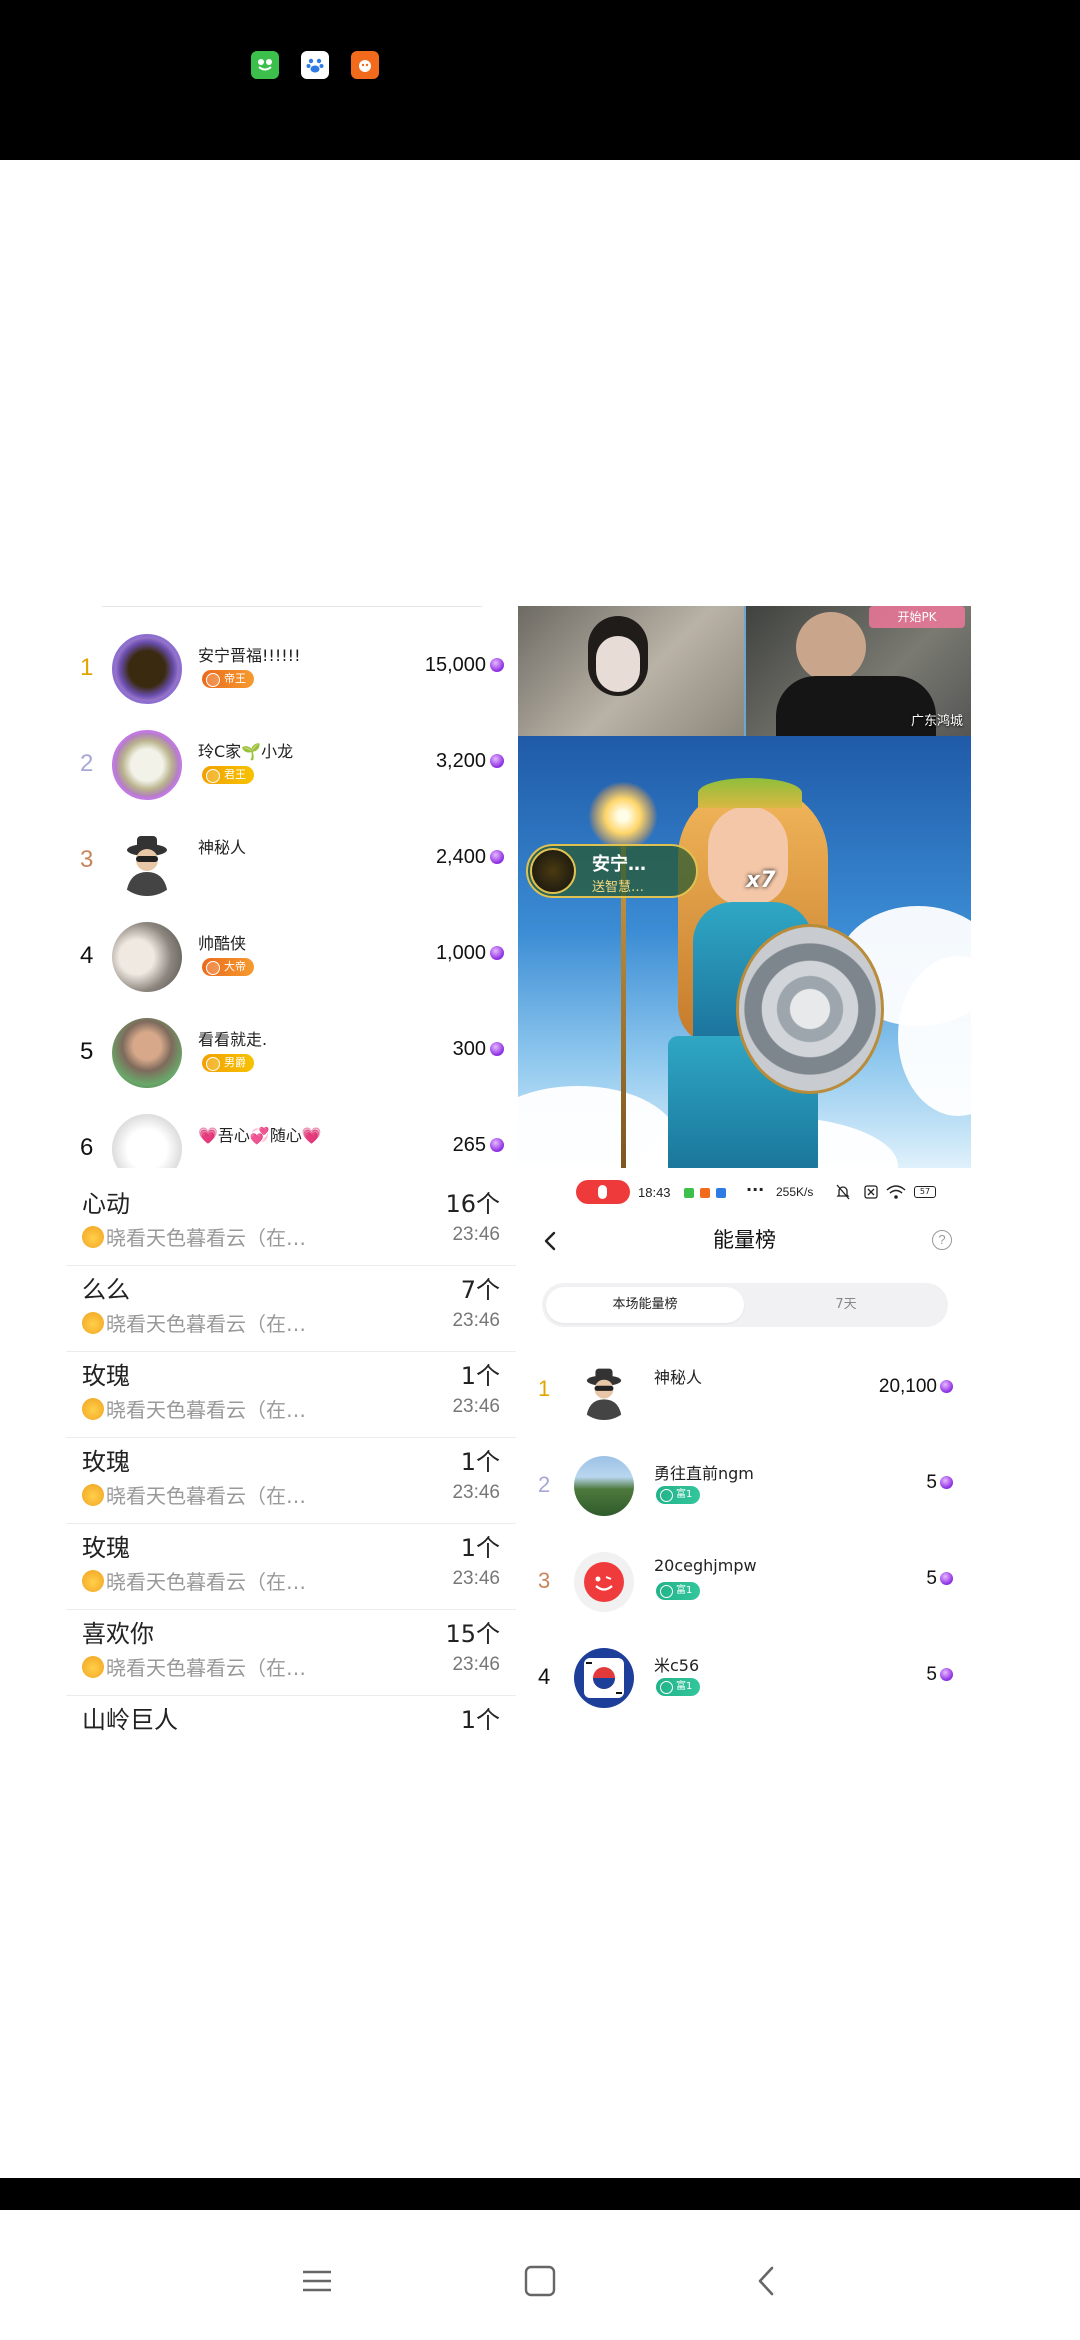 The image size is (1080, 2340). Describe the element at coordinates (288, 768) in the screenshot. I see `ranking-row: 2 玲C家🌱小龙 君王 3,200` at that location.